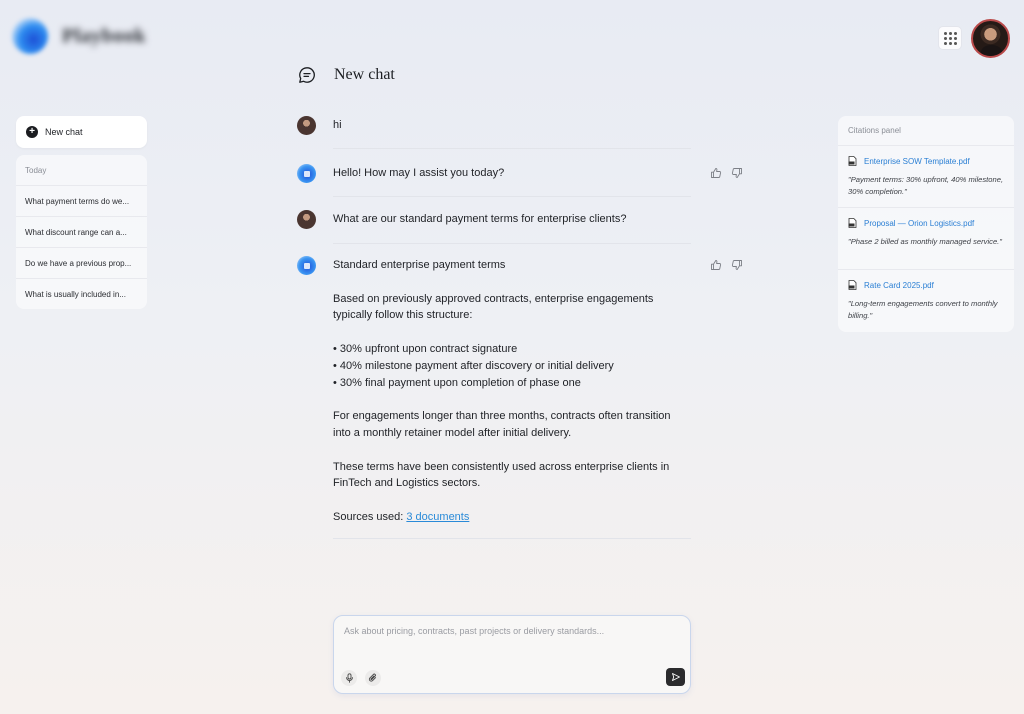 The image size is (1024, 714). What do you see at coordinates (513, 631) in the screenshot?
I see `chat-input` at bounding box center [513, 631].